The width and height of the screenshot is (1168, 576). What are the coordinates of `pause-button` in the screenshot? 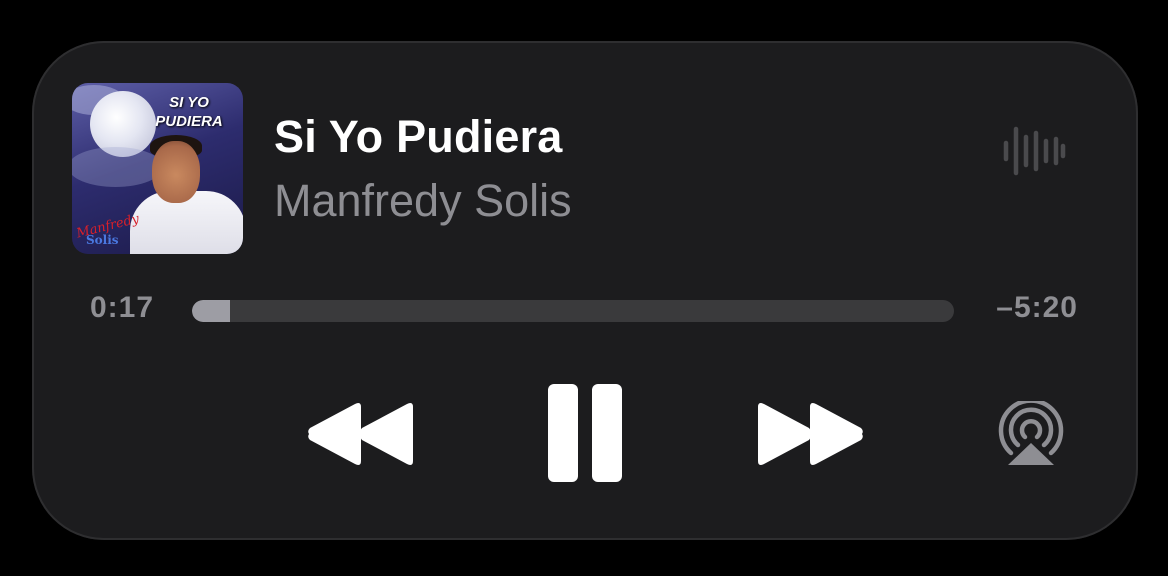 It's located at (585, 433).